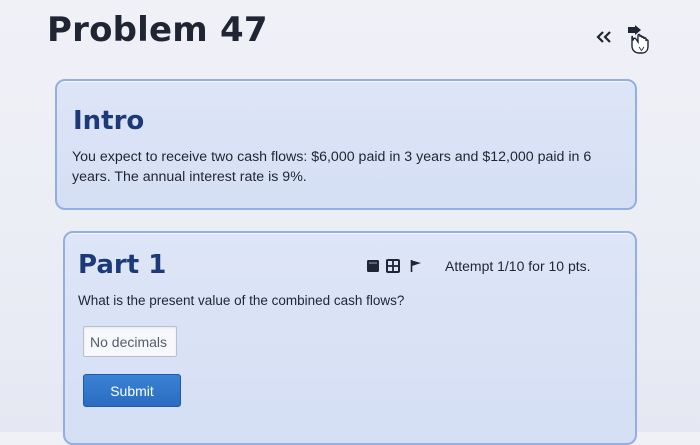 The width and height of the screenshot is (700, 445). What do you see at coordinates (518, 266) in the screenshot?
I see `attempt-counter: Attempt 1/10 for 10 pts.` at bounding box center [518, 266].